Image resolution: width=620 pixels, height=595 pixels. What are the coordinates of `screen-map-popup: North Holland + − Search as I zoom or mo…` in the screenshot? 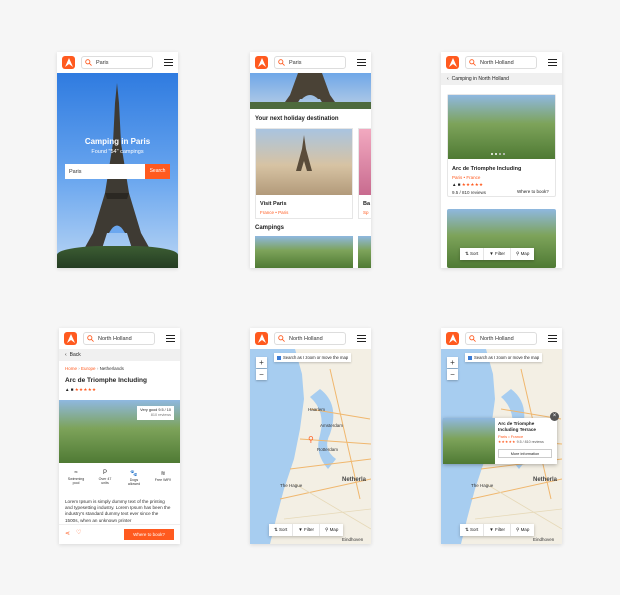 It's located at (501, 436).